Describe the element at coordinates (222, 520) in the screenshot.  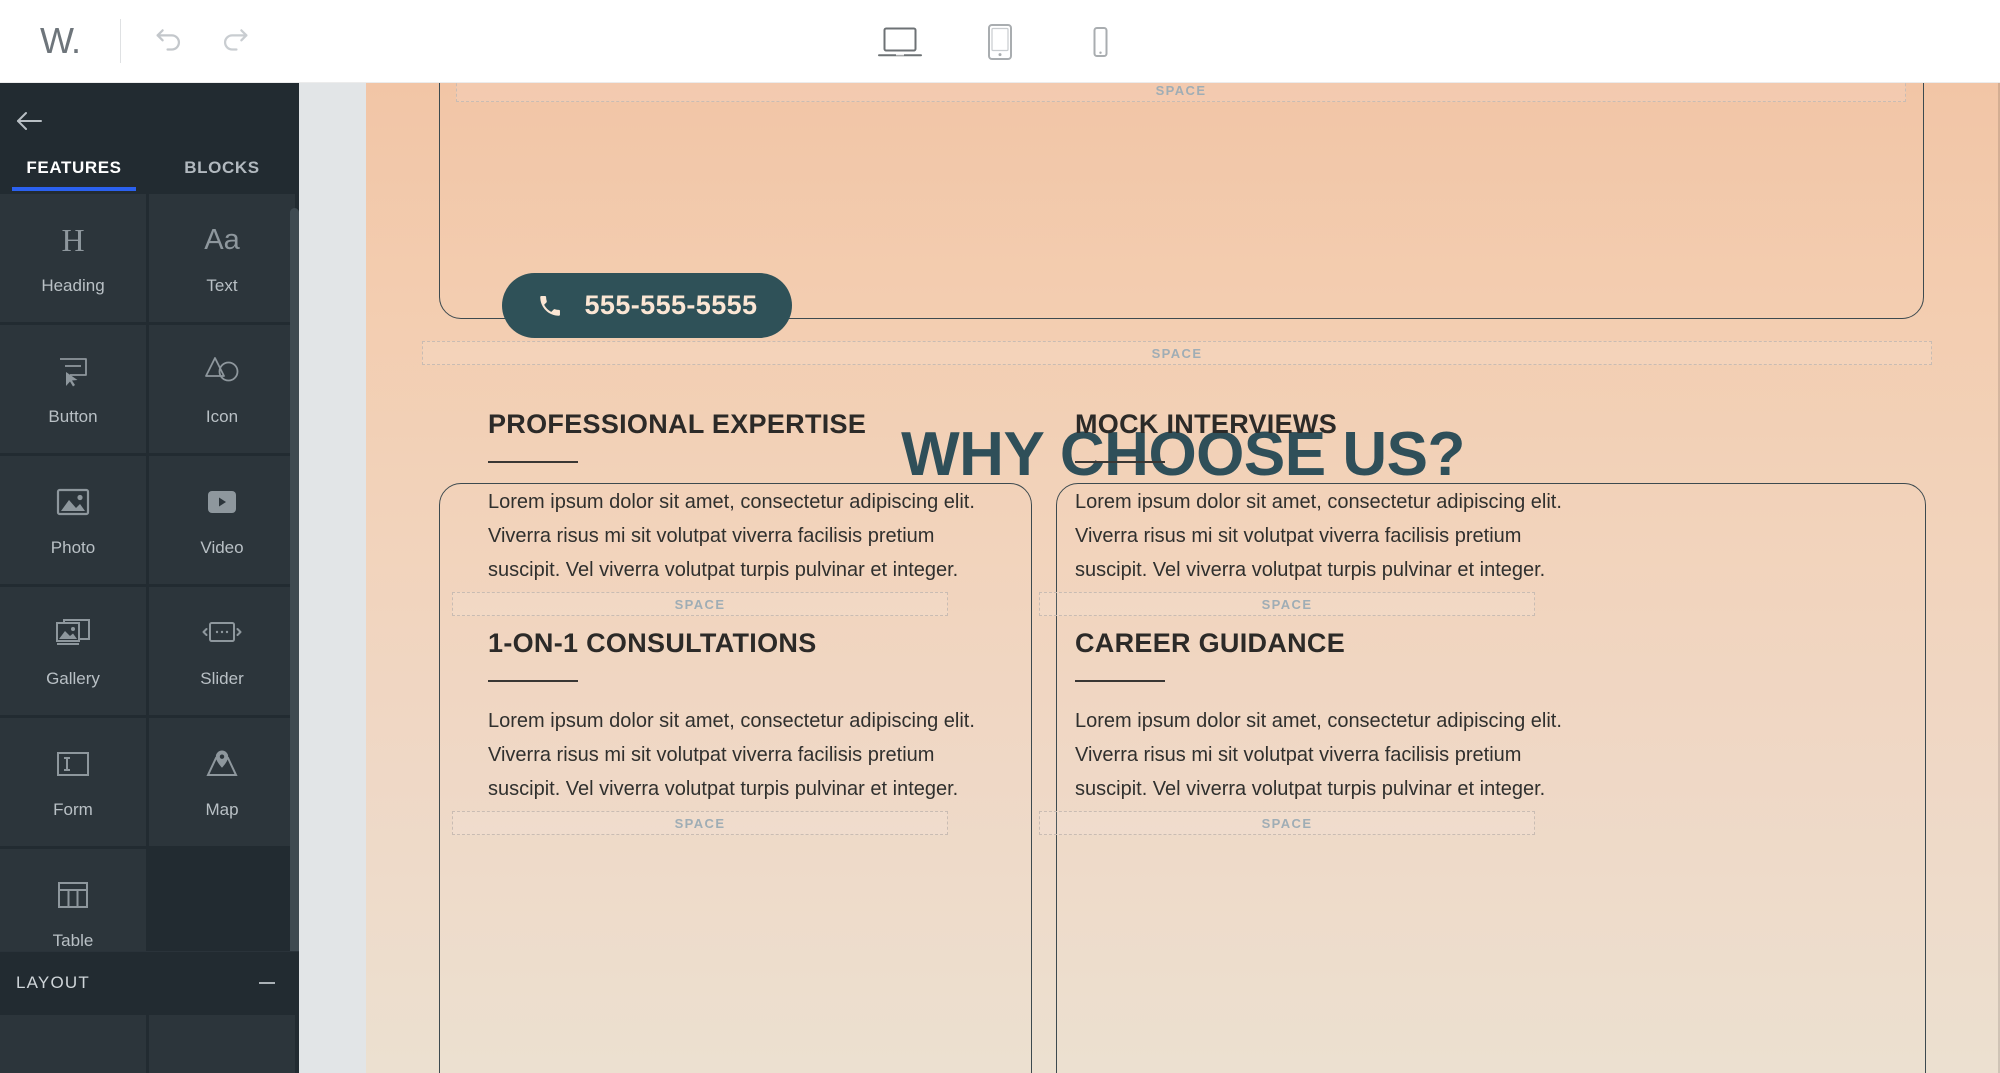
I see `feature-tile-video: Video` at that location.